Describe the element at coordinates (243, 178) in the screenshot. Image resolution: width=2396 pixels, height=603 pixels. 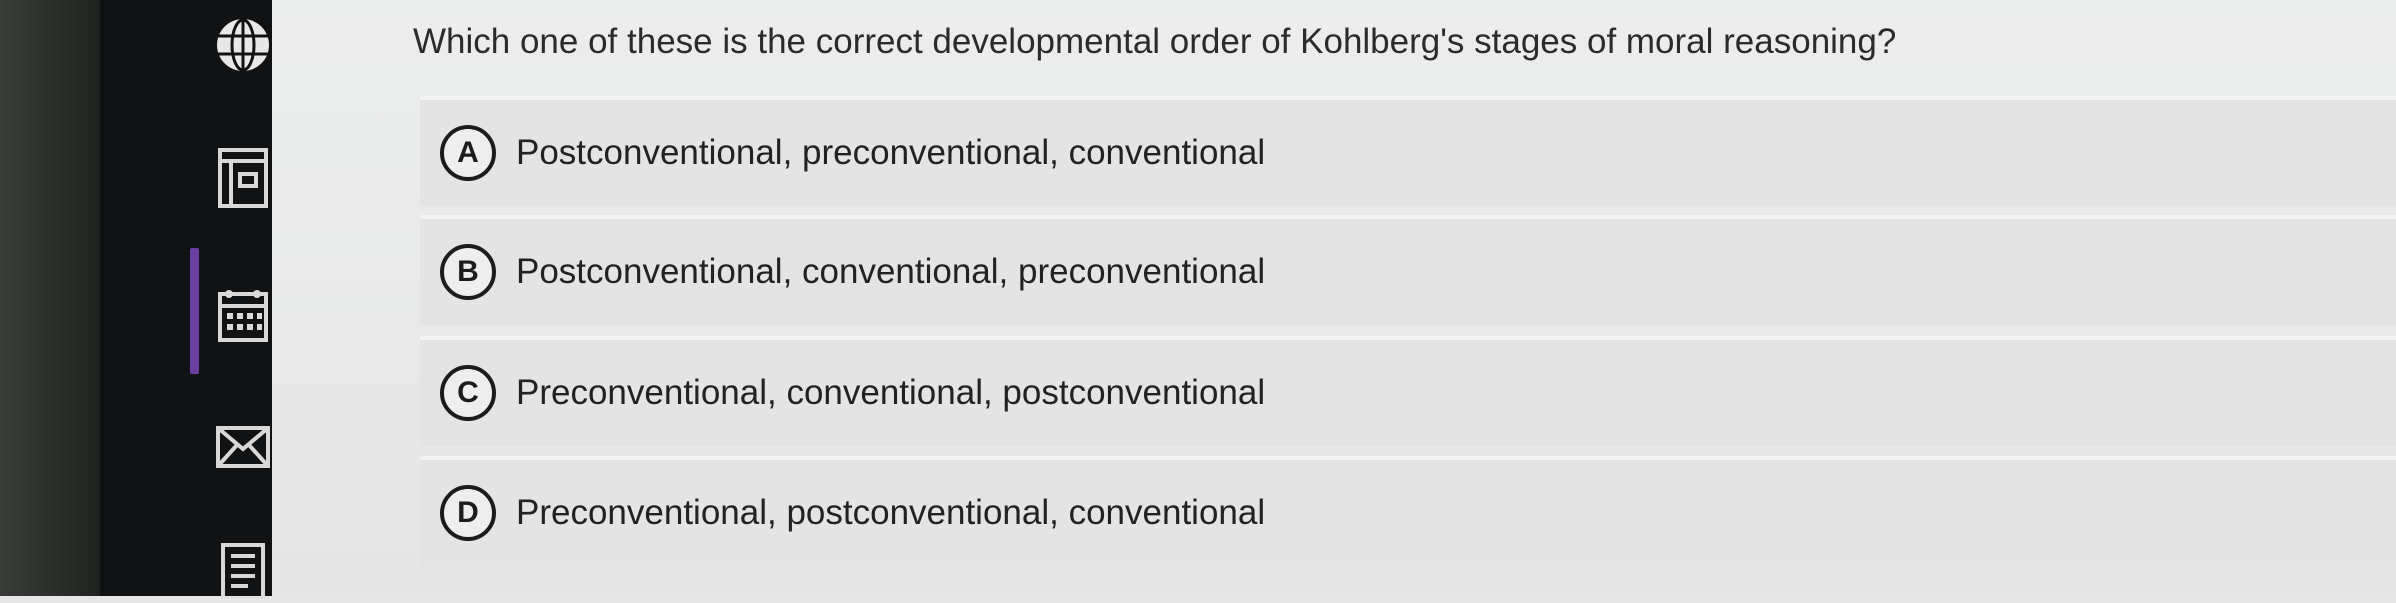
I see `book-icon` at that location.